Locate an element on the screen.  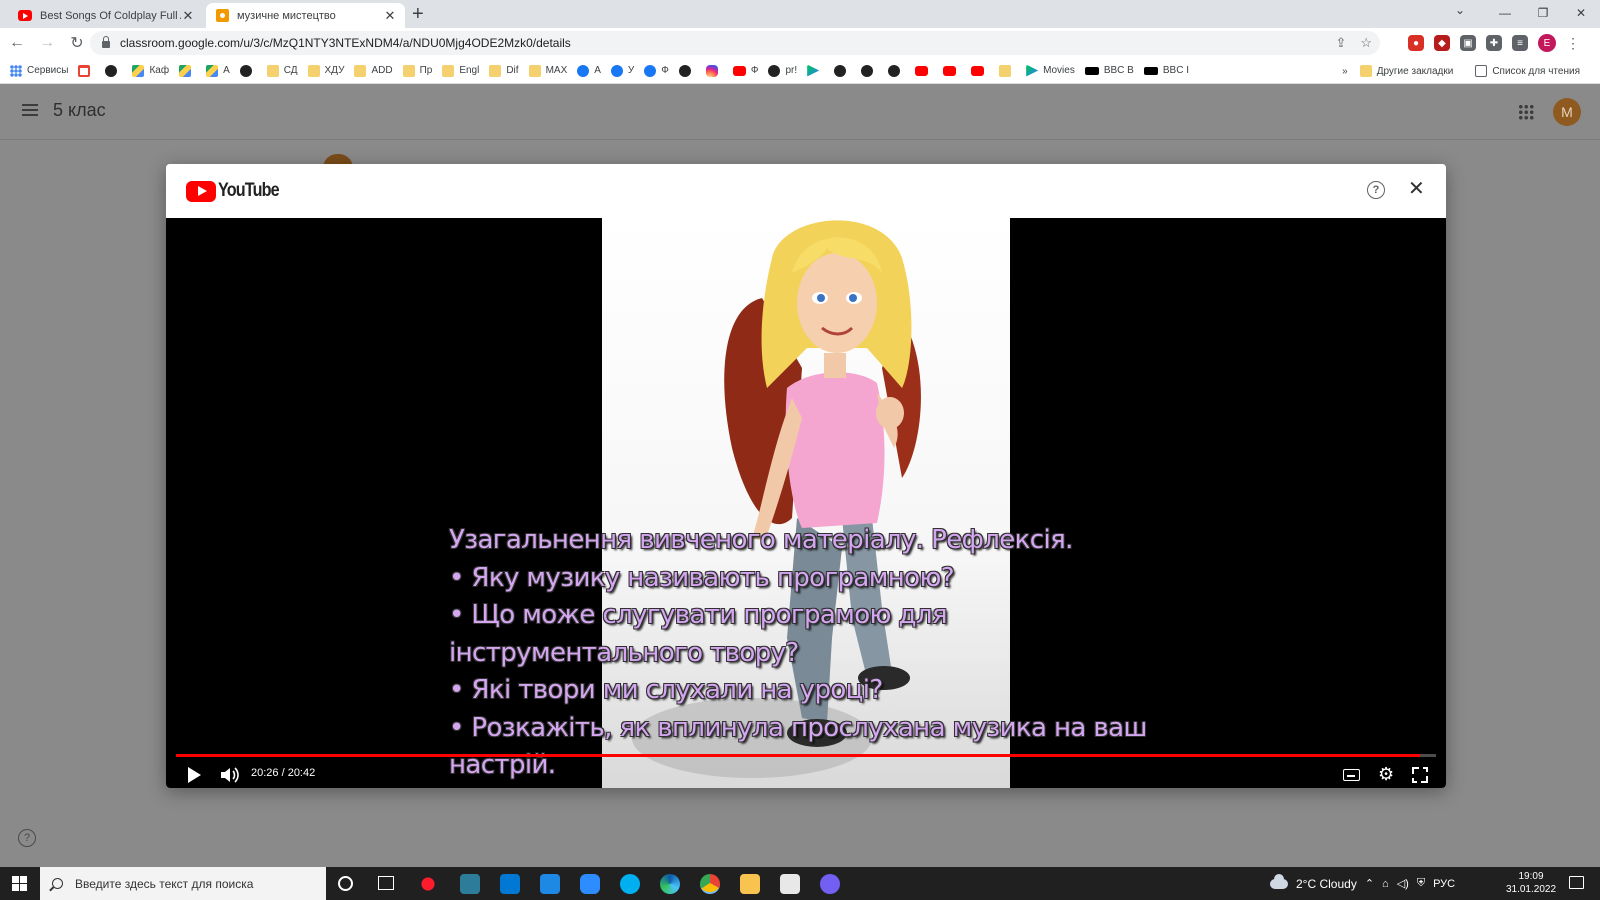
task-view-icon is located at coordinates (386, 883).